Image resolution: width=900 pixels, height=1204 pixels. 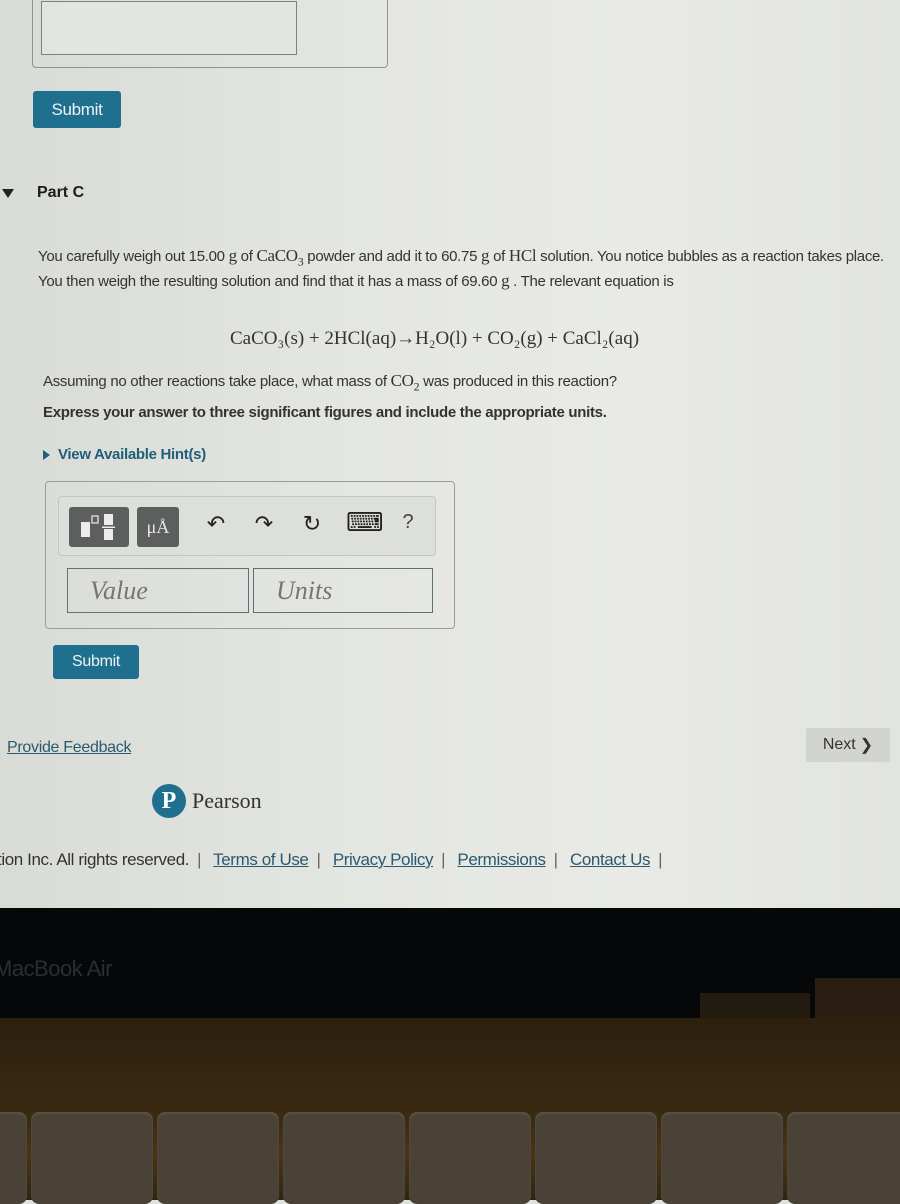 I want to click on privacy-policy-link: Privacy Policy, so click(x=383, y=859).